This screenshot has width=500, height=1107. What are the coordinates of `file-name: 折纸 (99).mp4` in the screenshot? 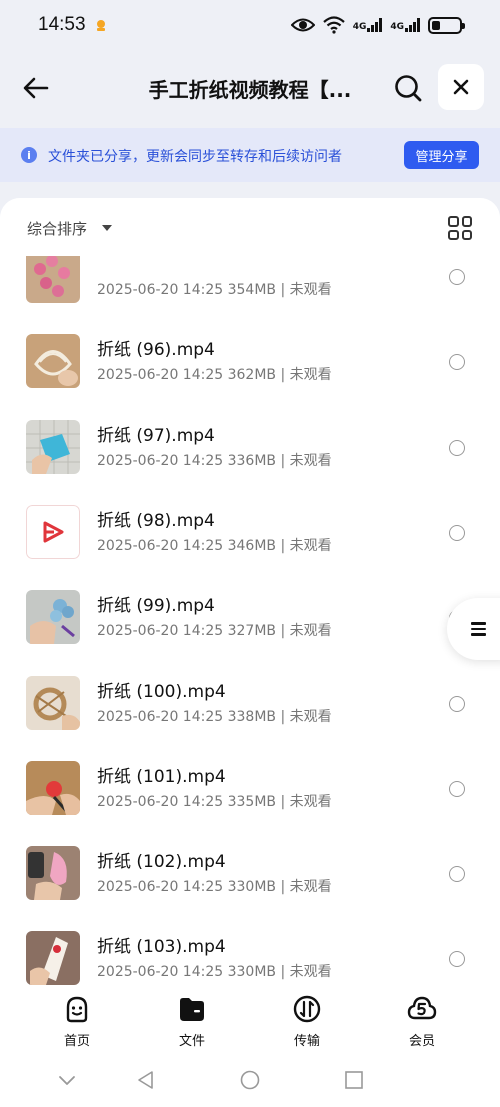 It's located at (156, 606).